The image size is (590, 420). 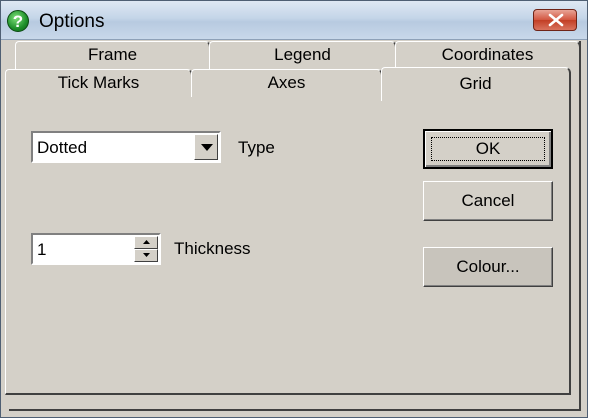 I want to click on tab-axes: Axes, so click(x=287, y=84).